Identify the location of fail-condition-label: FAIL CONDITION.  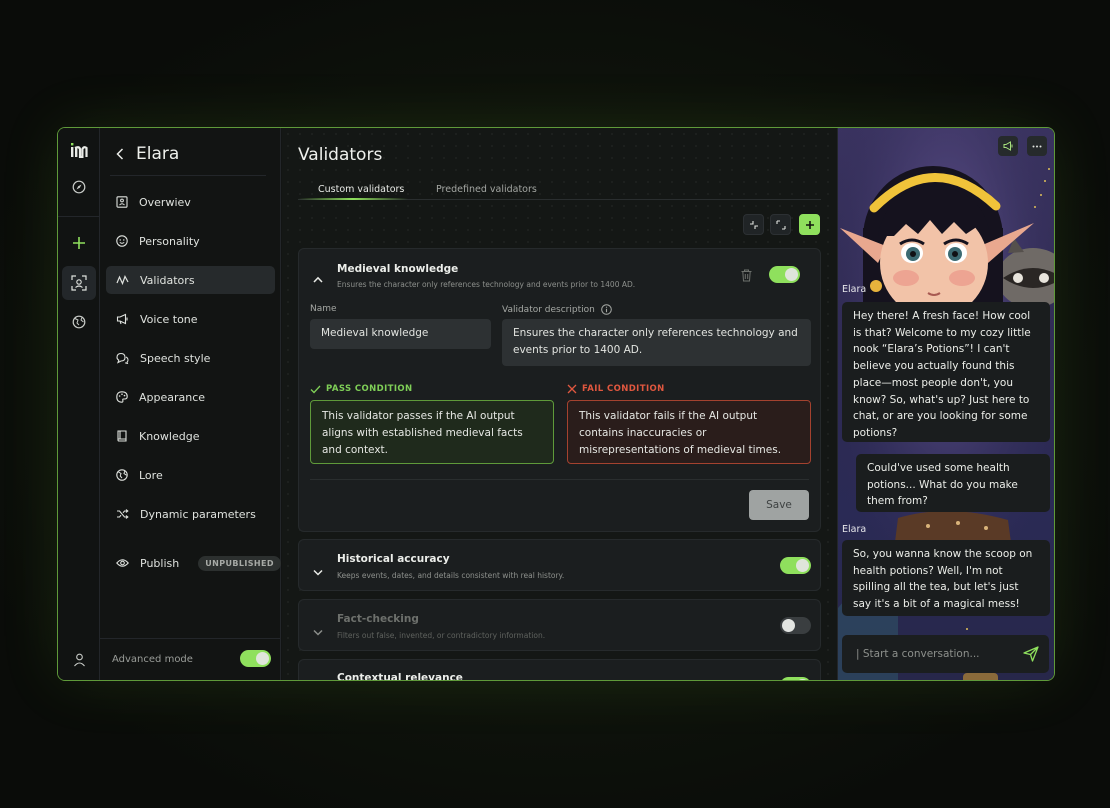
(623, 389).